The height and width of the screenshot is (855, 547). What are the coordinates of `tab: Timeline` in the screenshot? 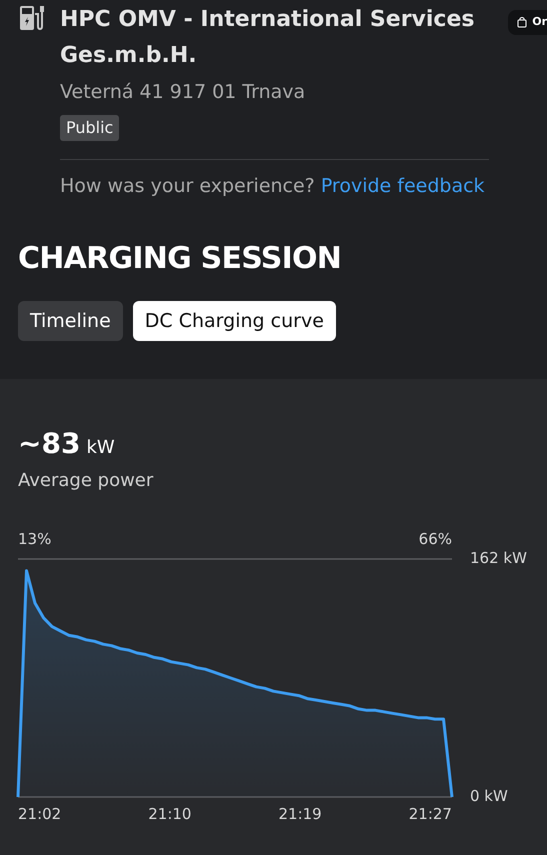 It's located at (70, 321).